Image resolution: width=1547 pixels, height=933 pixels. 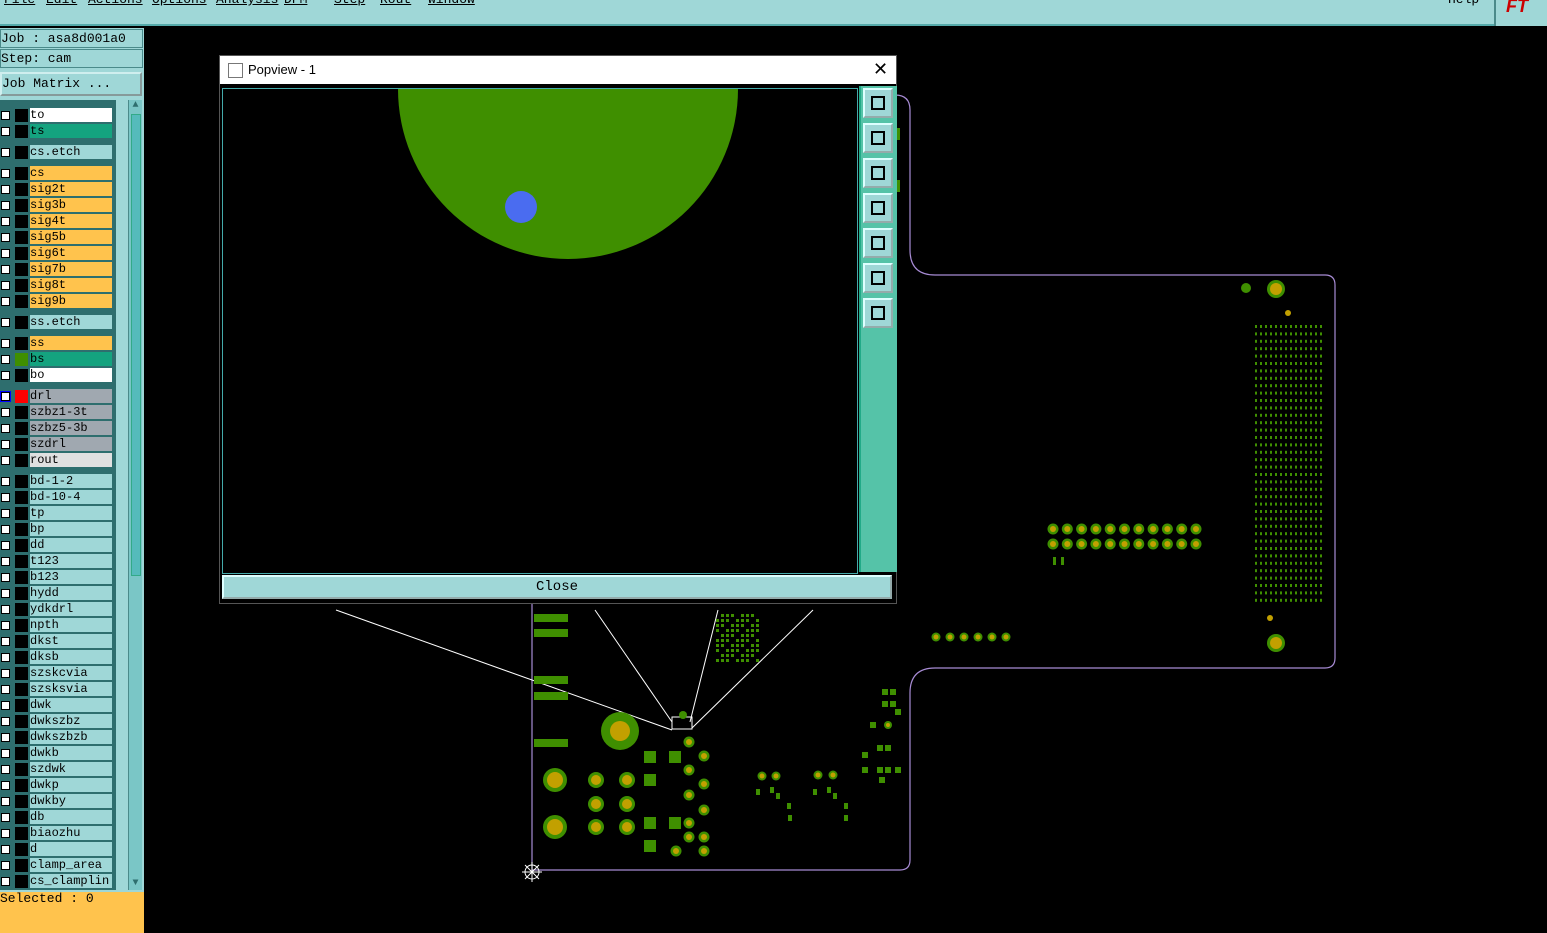 What do you see at coordinates (878, 313) in the screenshot?
I see `zoom-in-button` at bounding box center [878, 313].